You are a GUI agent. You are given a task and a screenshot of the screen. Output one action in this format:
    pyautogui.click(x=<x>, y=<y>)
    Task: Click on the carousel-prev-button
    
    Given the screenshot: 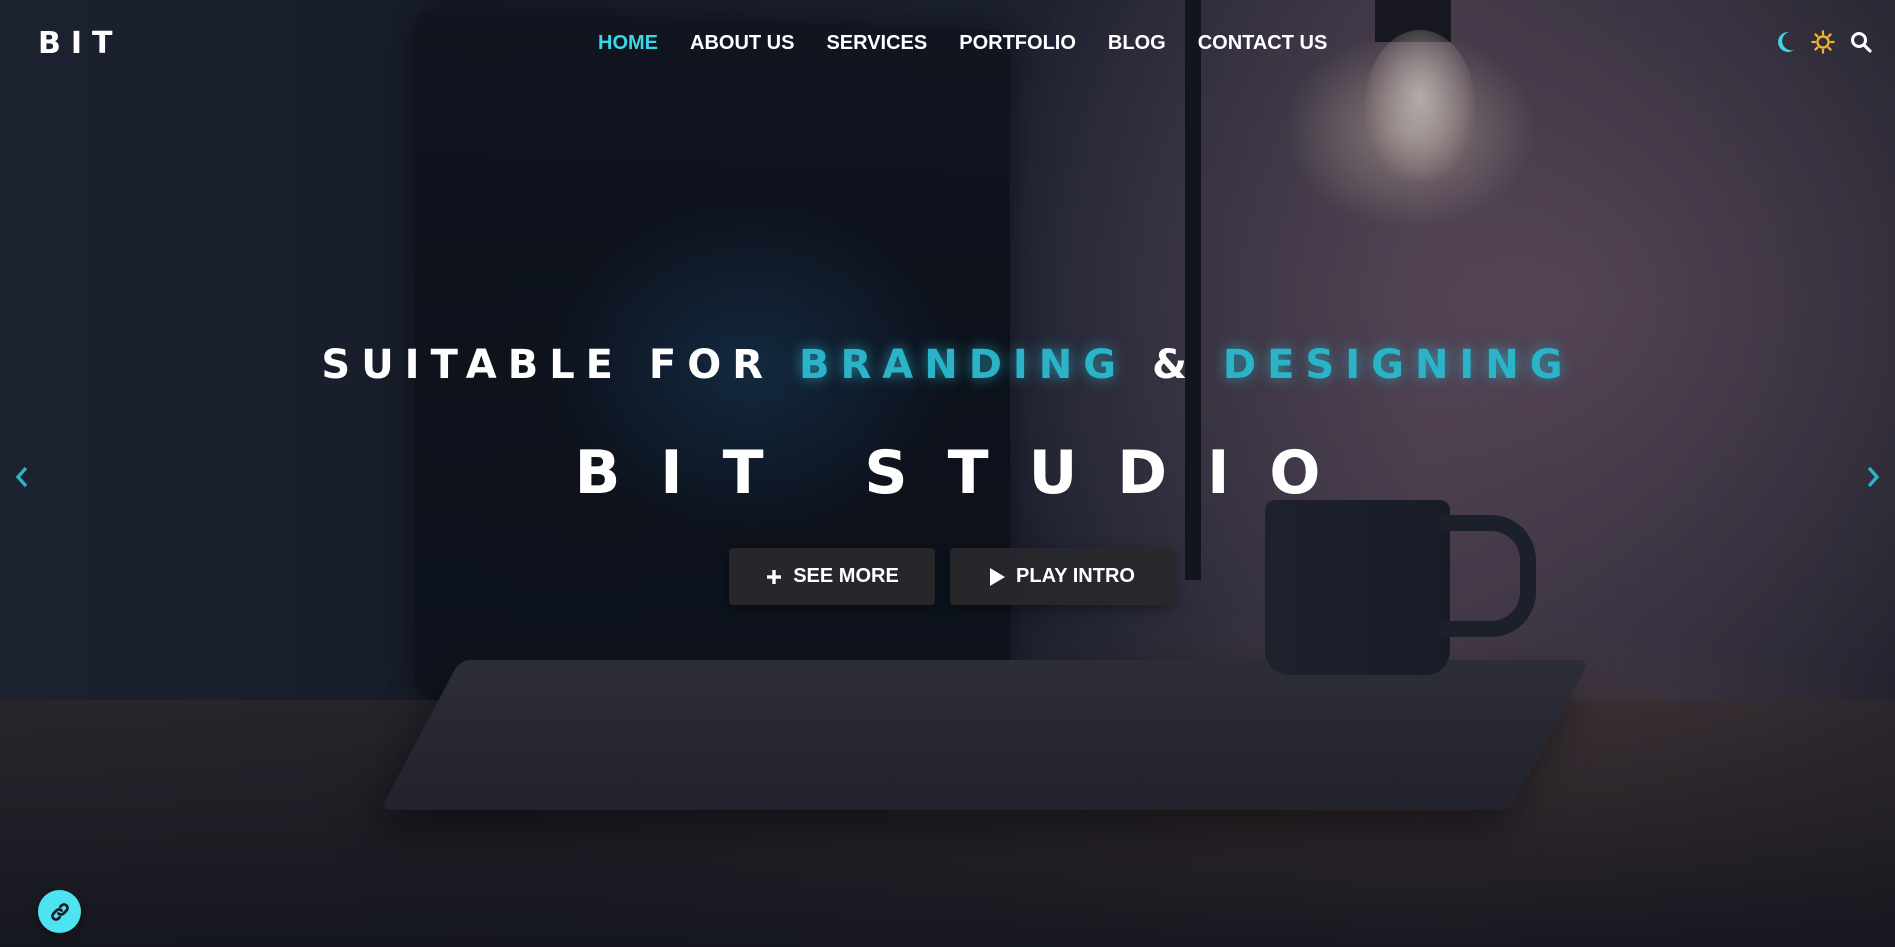 What is the action you would take?
    pyautogui.click(x=22, y=477)
    